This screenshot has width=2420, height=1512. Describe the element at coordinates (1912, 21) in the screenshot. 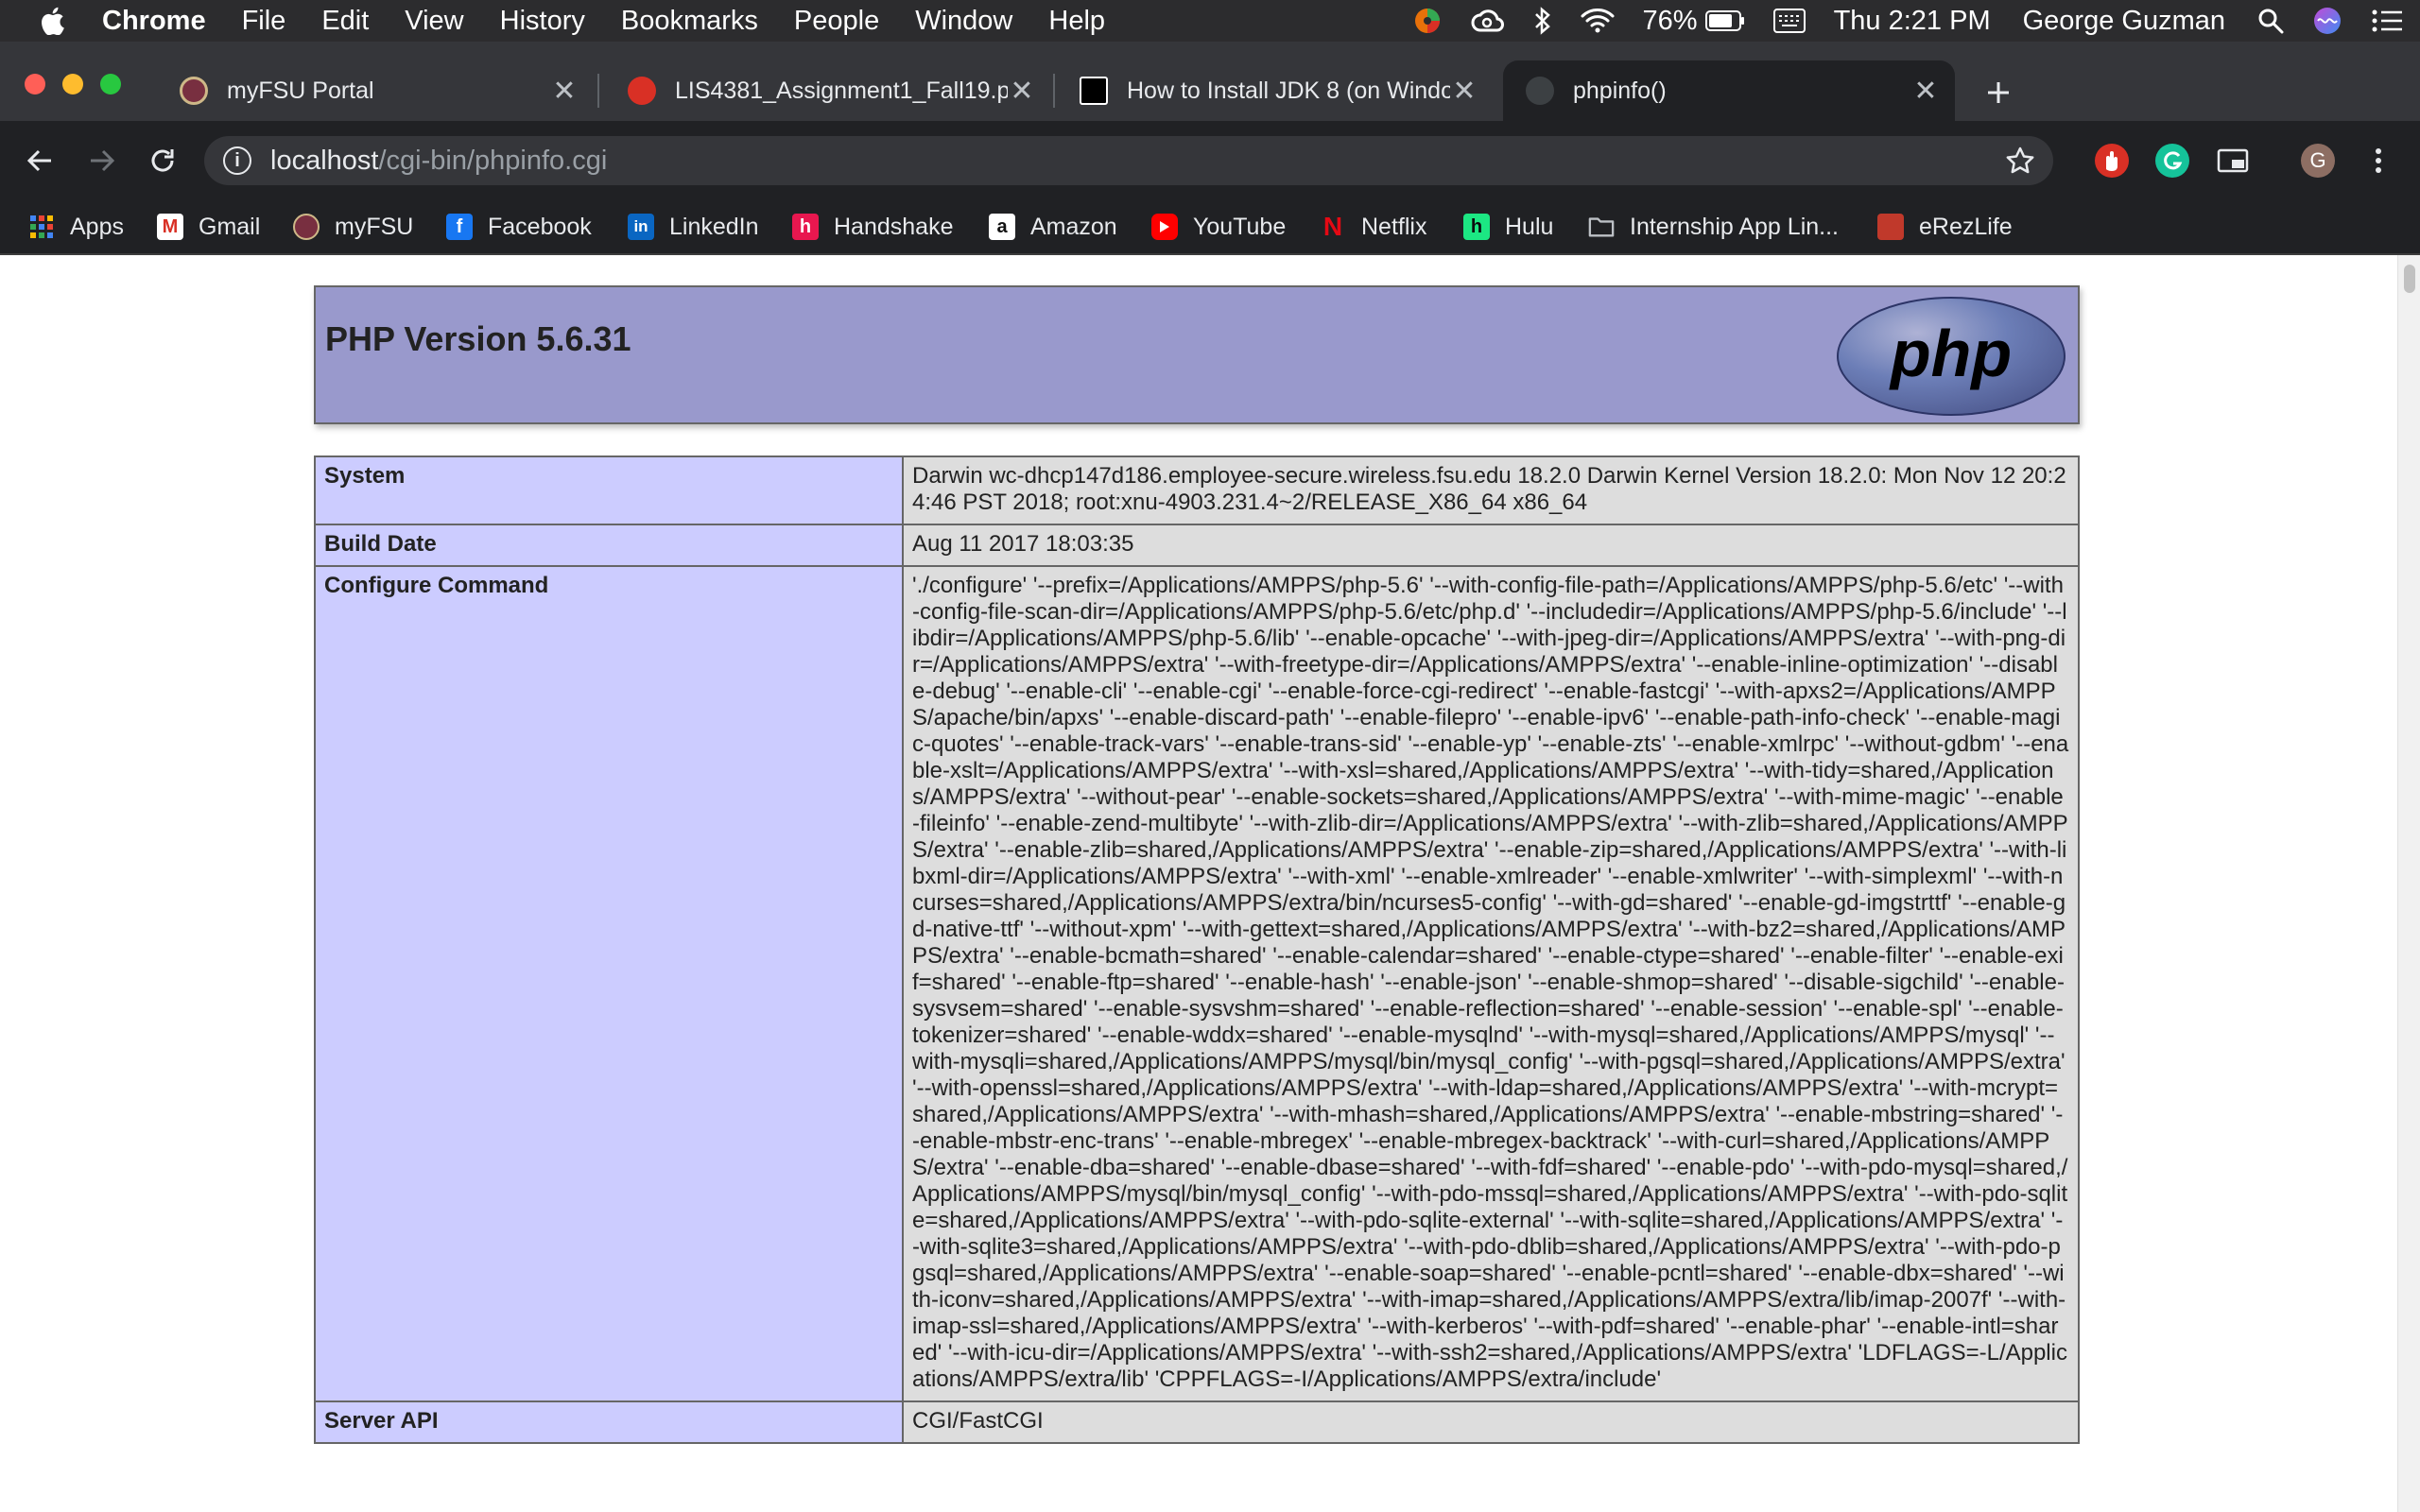

I see `menubar-clock: Thu 2:21 PM` at that location.